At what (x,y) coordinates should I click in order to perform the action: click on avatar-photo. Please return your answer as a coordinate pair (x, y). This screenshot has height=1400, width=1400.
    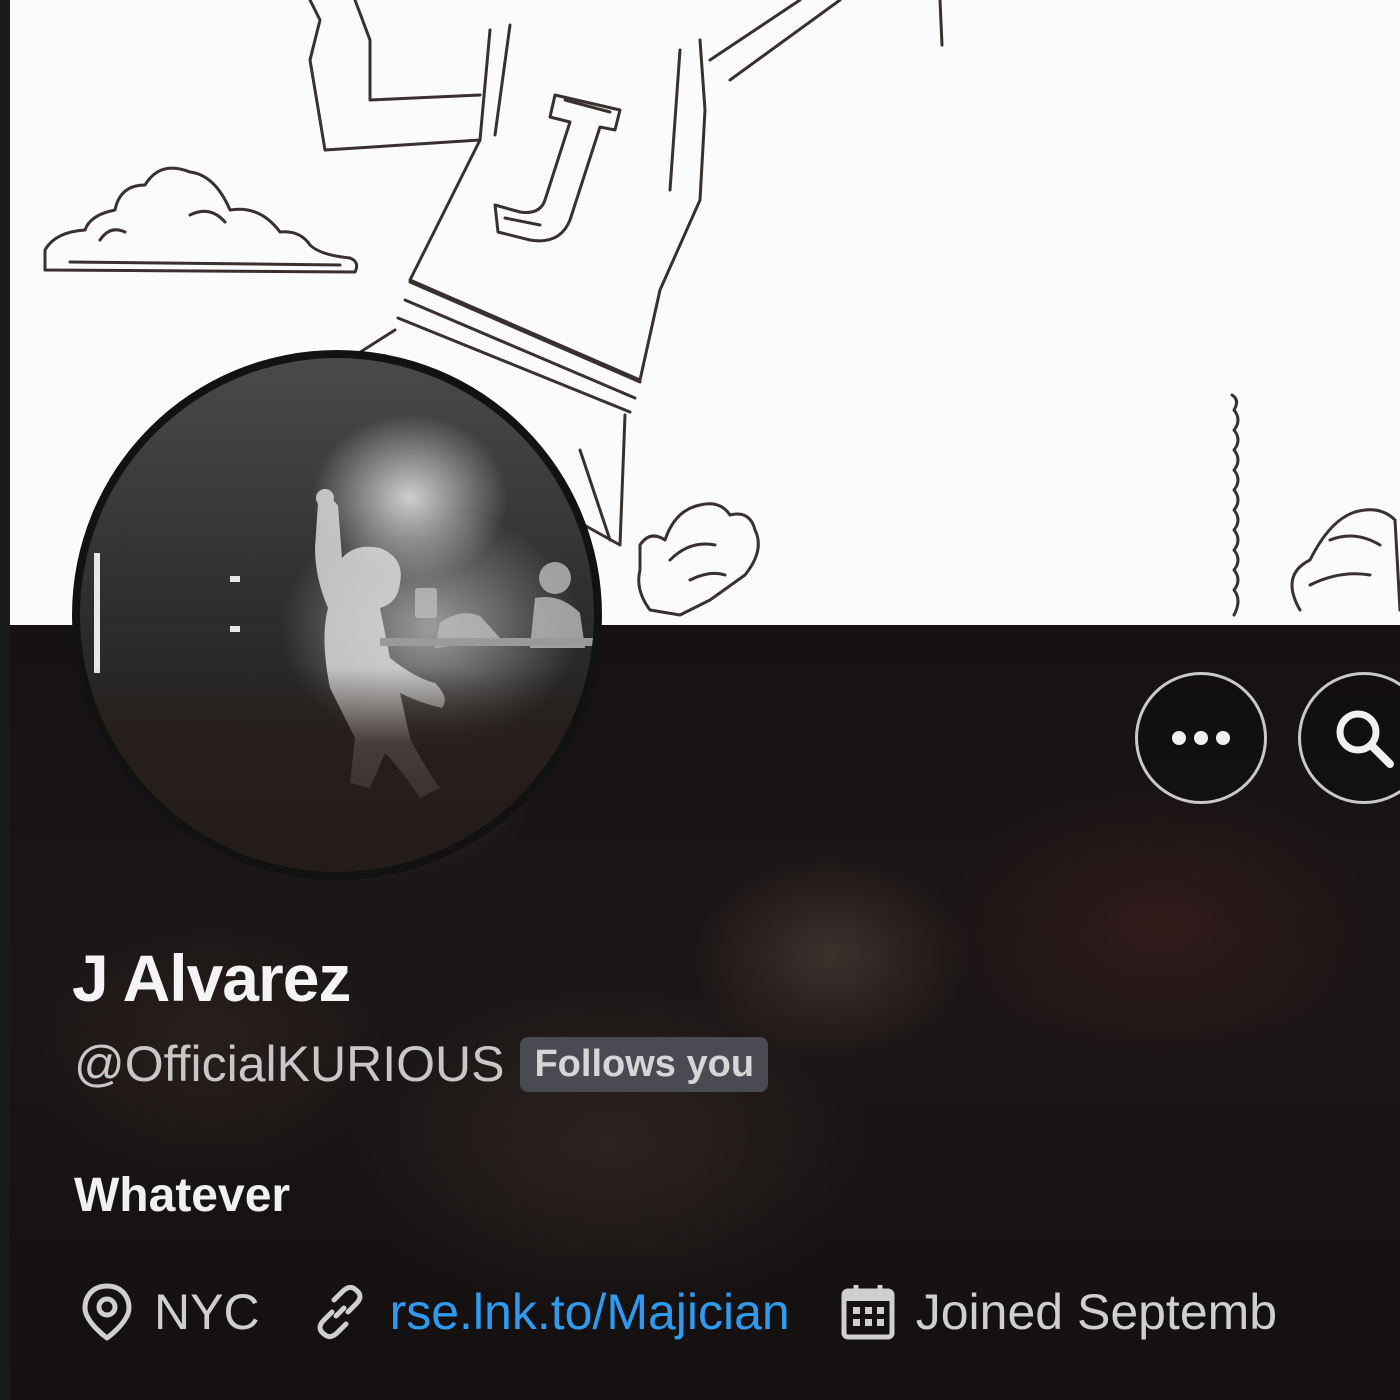
    Looking at the image, I should click on (337, 615).